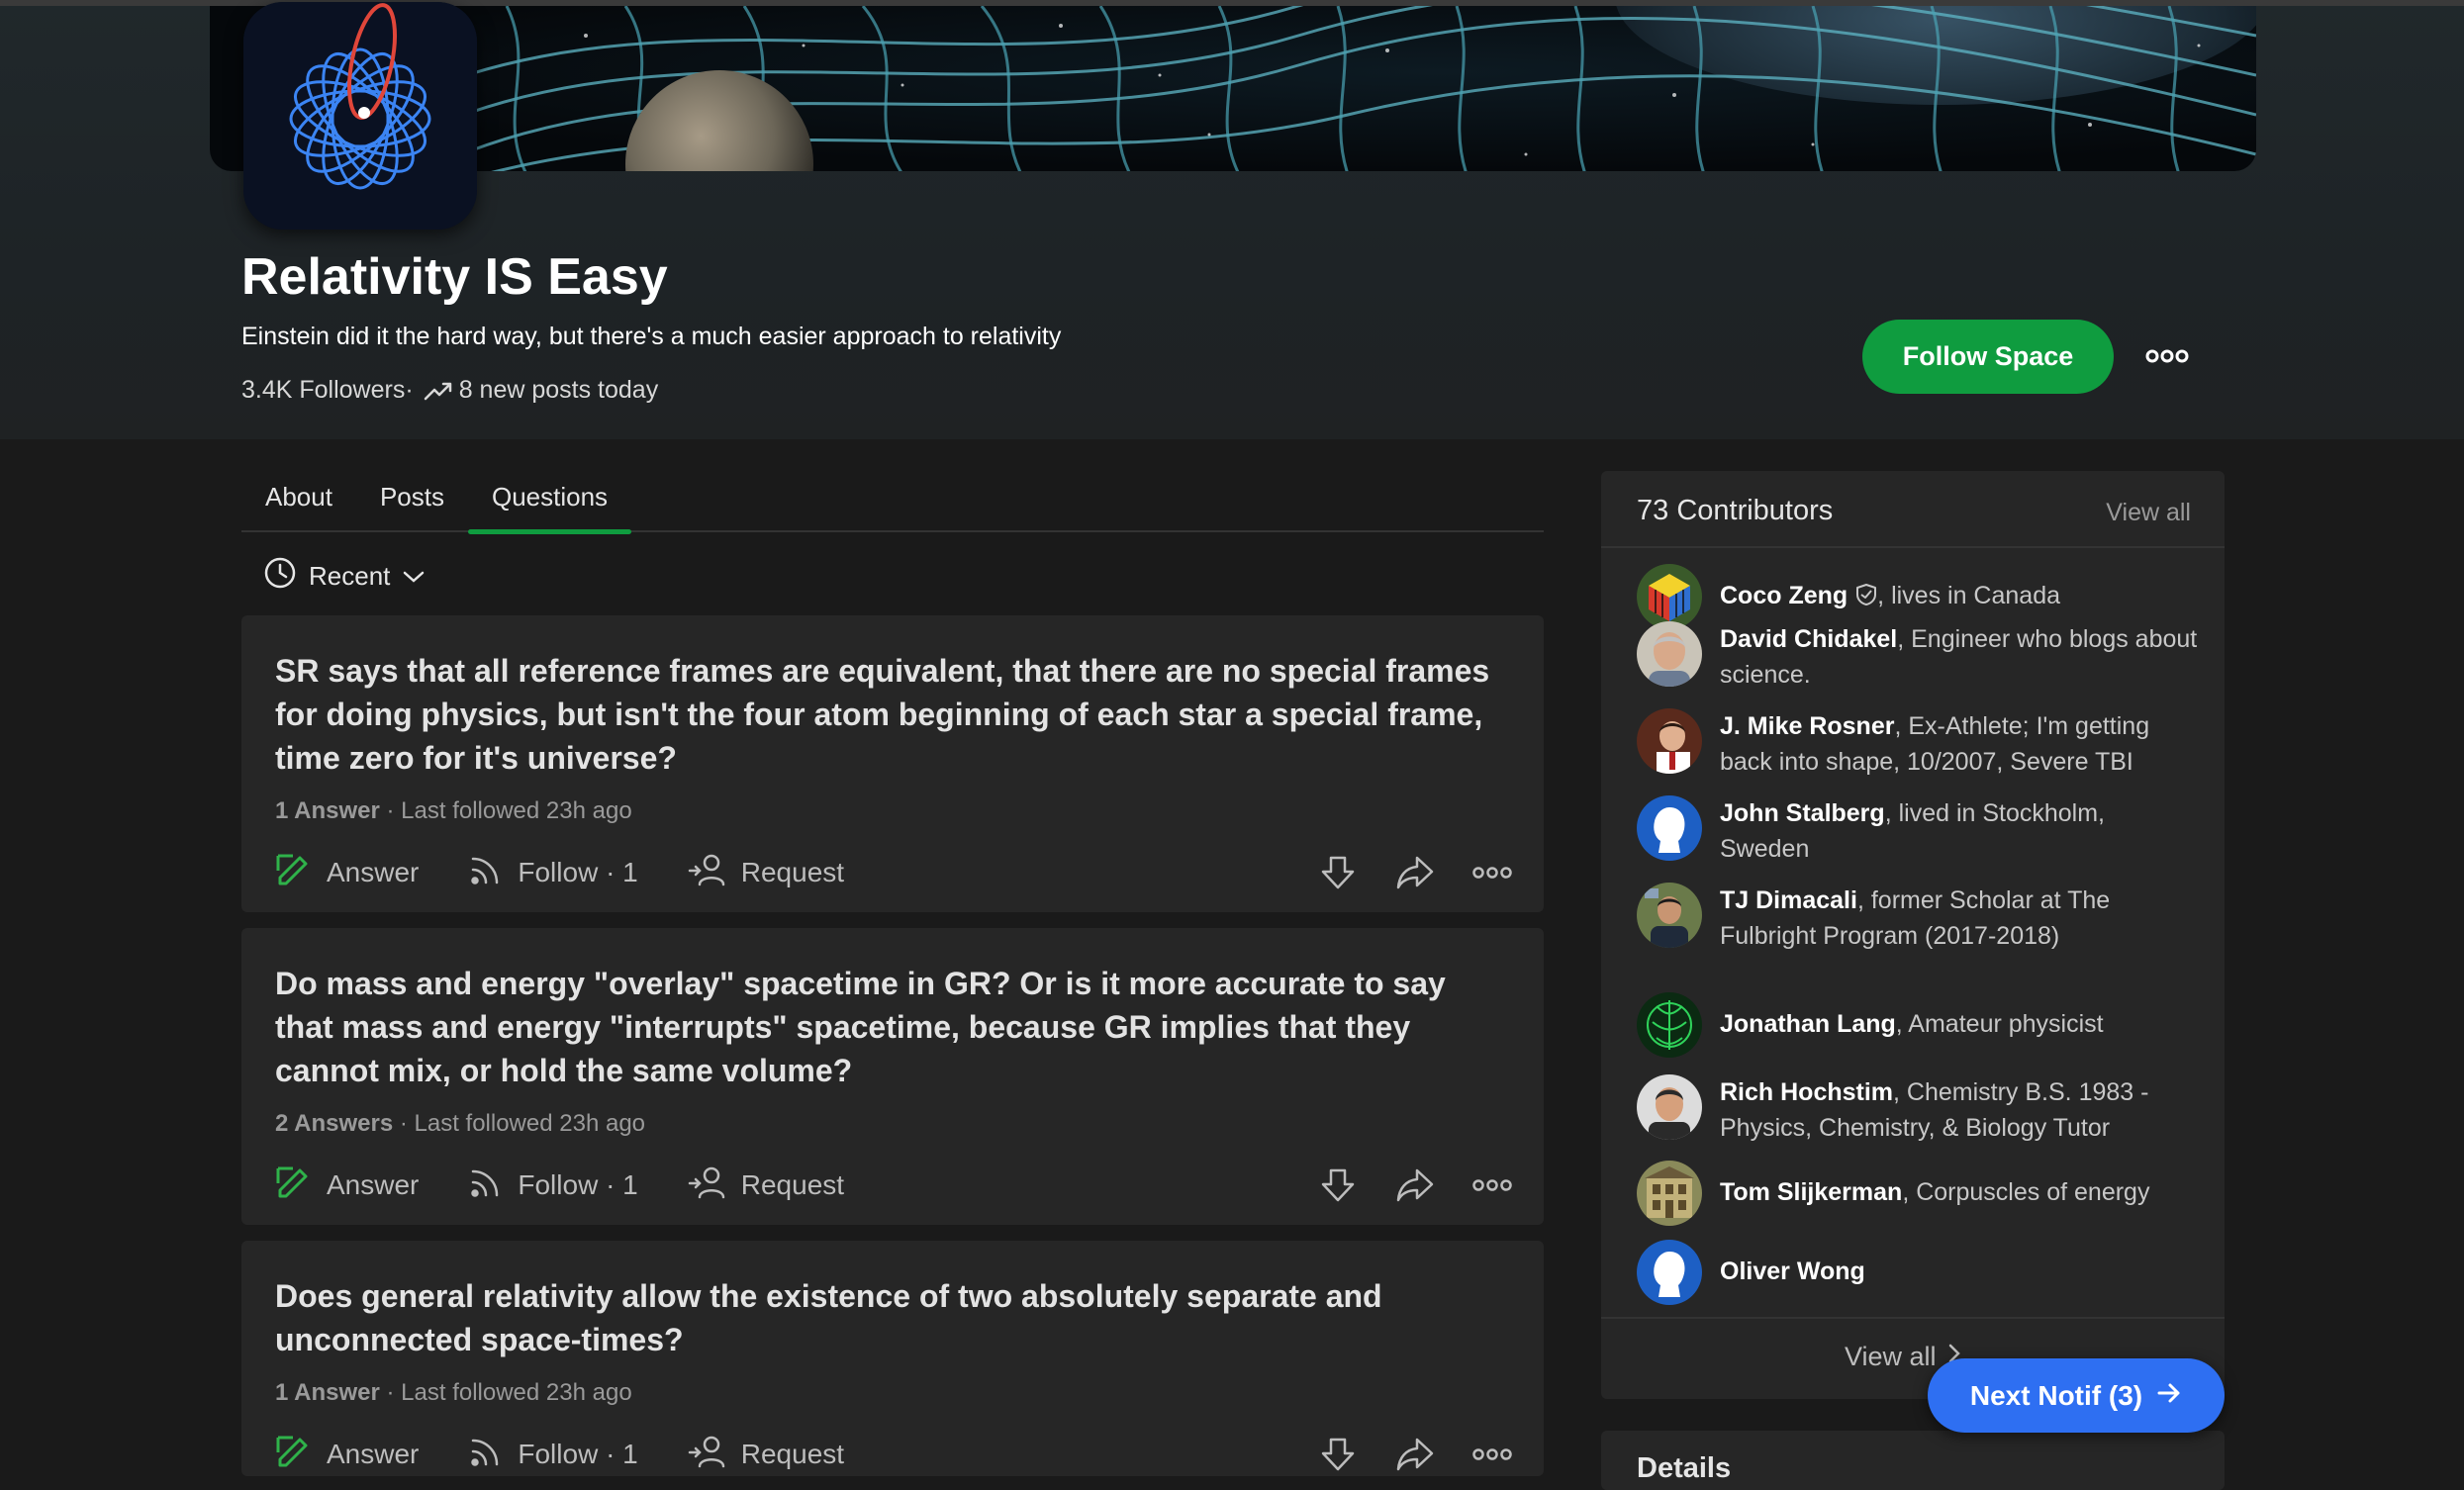 The image size is (2464, 1490). I want to click on contributor-name: Tom Slijkerman, so click(1811, 1192).